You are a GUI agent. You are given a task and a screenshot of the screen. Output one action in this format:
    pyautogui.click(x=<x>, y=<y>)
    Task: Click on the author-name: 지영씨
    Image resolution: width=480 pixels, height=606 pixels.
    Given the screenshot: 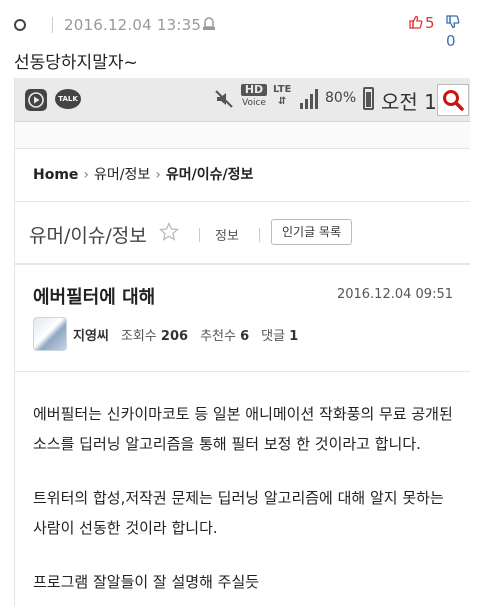 What is the action you would take?
    pyautogui.click(x=91, y=336)
    